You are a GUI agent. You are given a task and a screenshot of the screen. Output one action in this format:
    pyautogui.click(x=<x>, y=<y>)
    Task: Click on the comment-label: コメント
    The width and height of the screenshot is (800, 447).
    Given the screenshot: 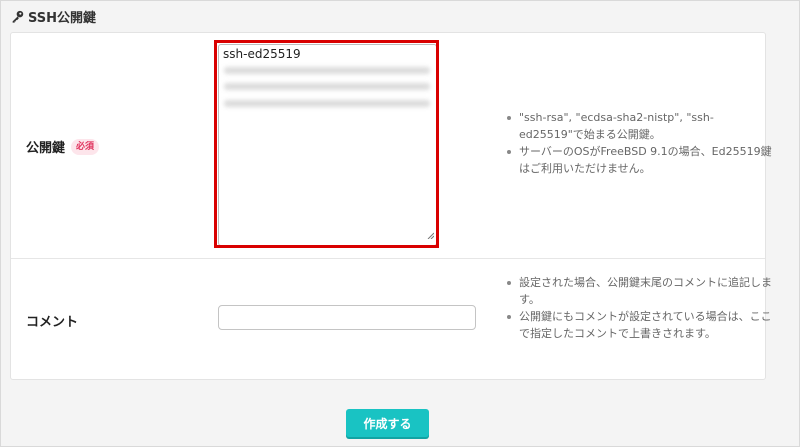 What is the action you would take?
    pyautogui.click(x=52, y=322)
    